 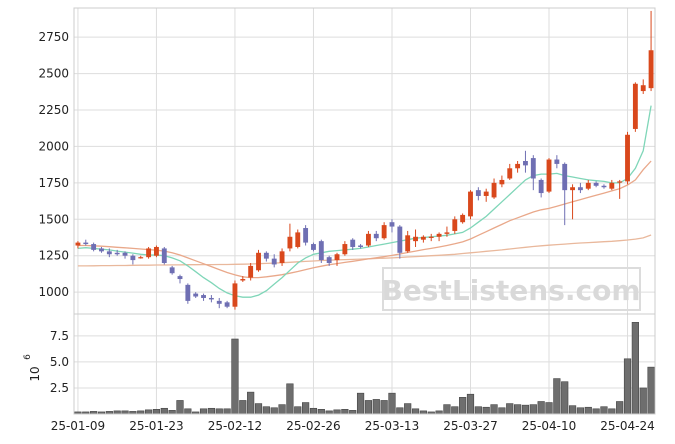 I want to click on price-tick-label-3: 1750, so click(x=53, y=183).